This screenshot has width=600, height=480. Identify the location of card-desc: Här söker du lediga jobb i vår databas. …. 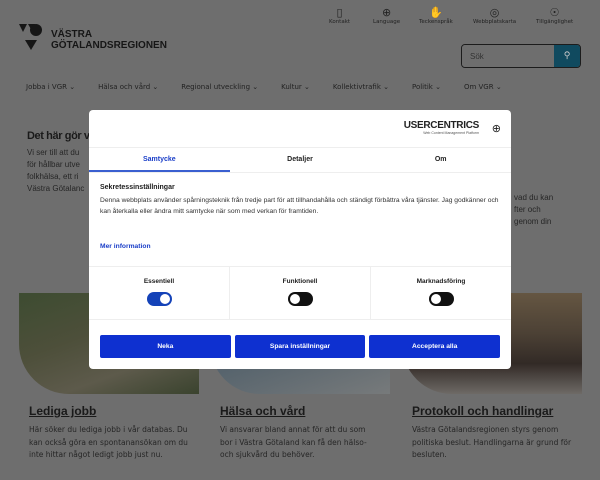
(108, 442).